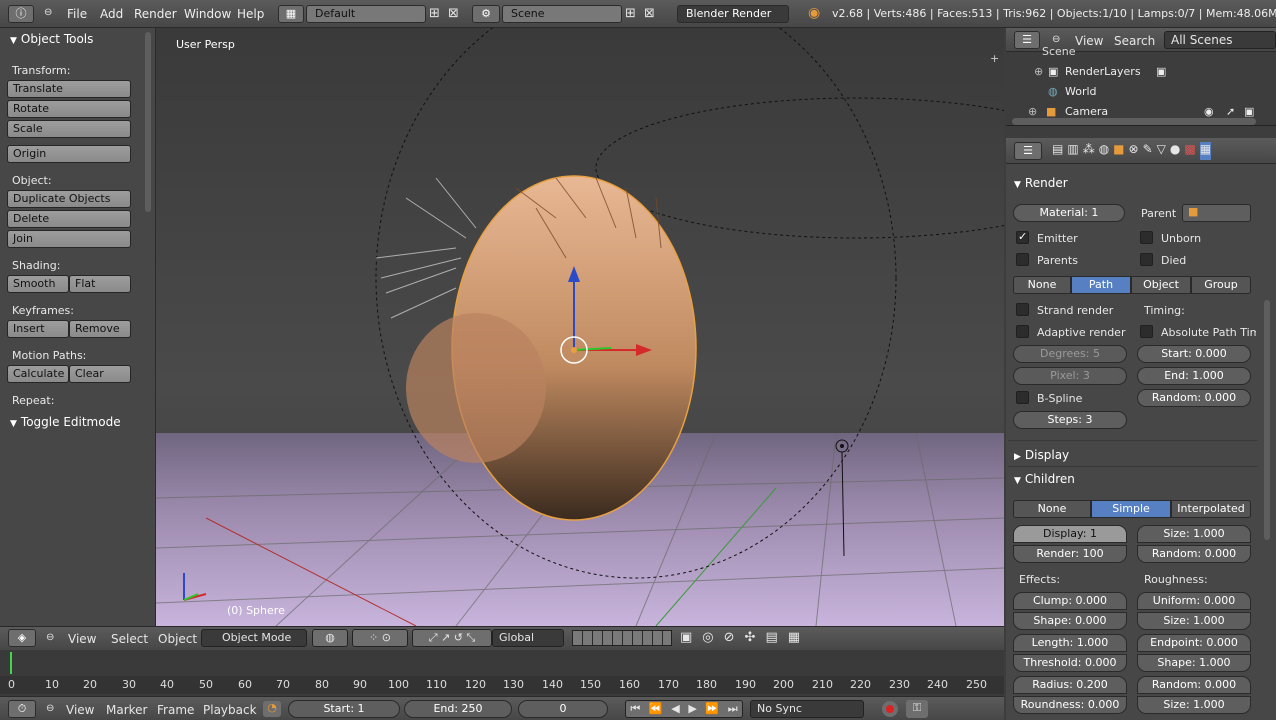 The height and width of the screenshot is (720, 1276). Describe the element at coordinates (528, 638) in the screenshot. I see `transform-orientation-select: Global` at that location.